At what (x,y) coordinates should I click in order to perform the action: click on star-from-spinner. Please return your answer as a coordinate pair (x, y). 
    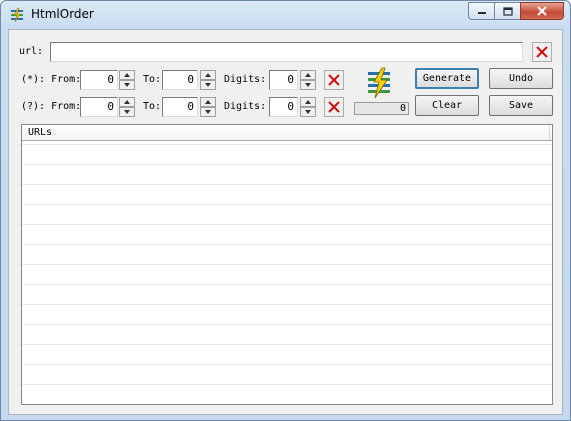
    Looking at the image, I should click on (127, 80).